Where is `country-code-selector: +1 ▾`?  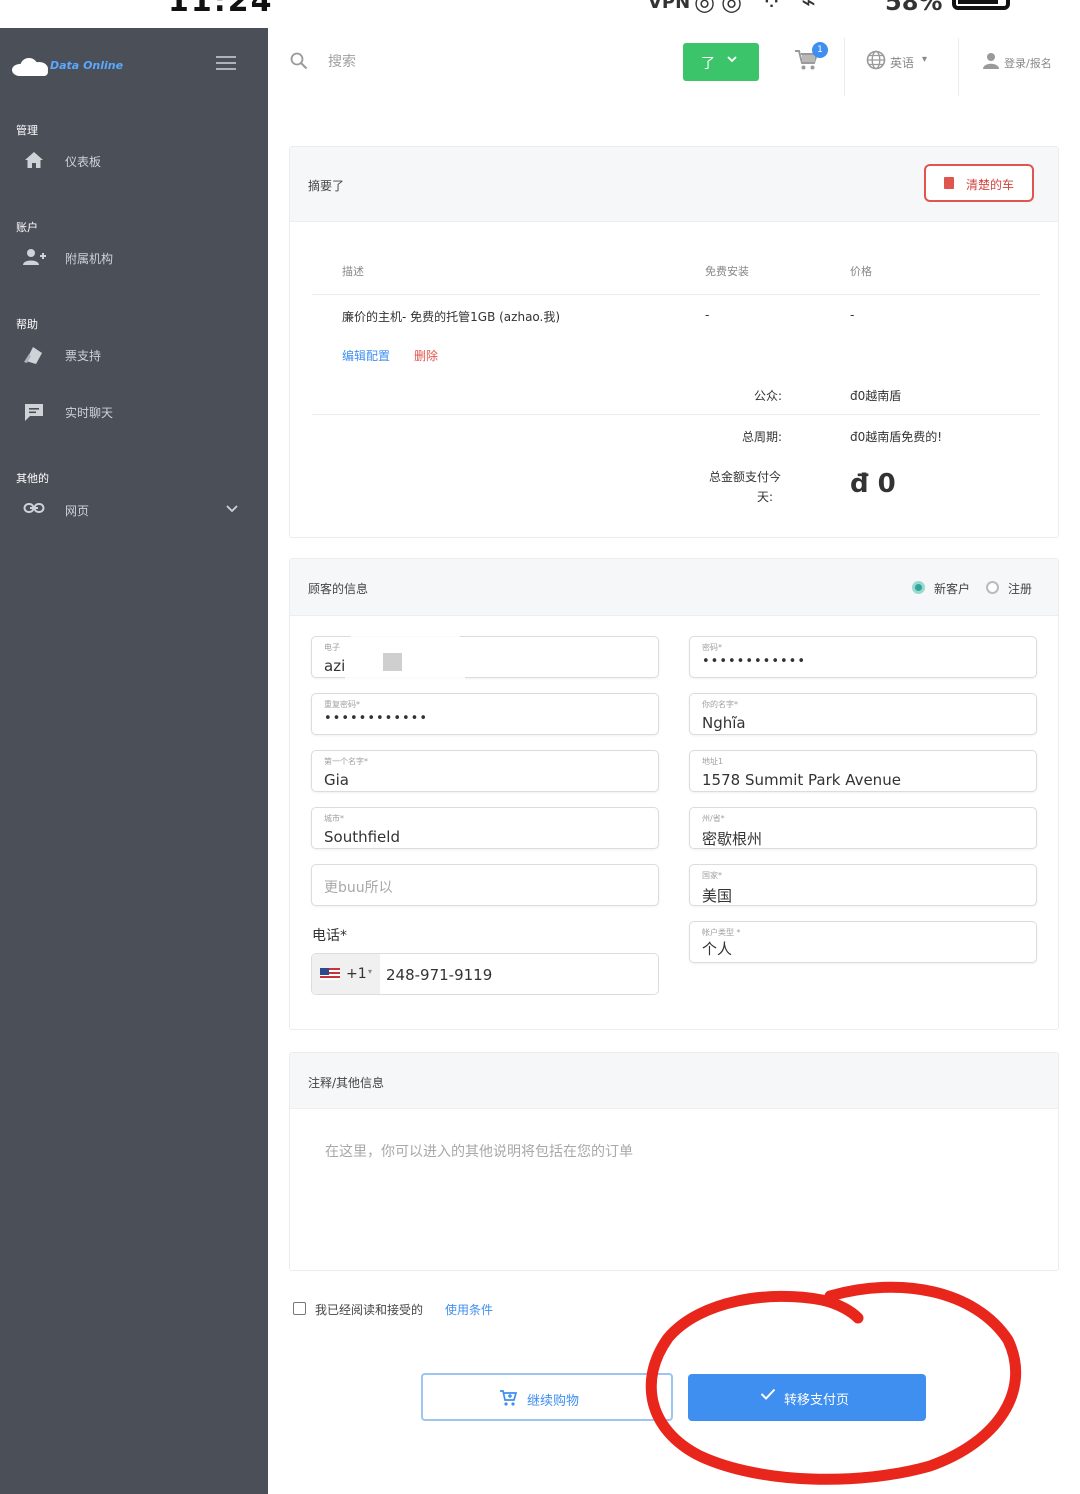 country-code-selector: +1 ▾ is located at coordinates (346, 974).